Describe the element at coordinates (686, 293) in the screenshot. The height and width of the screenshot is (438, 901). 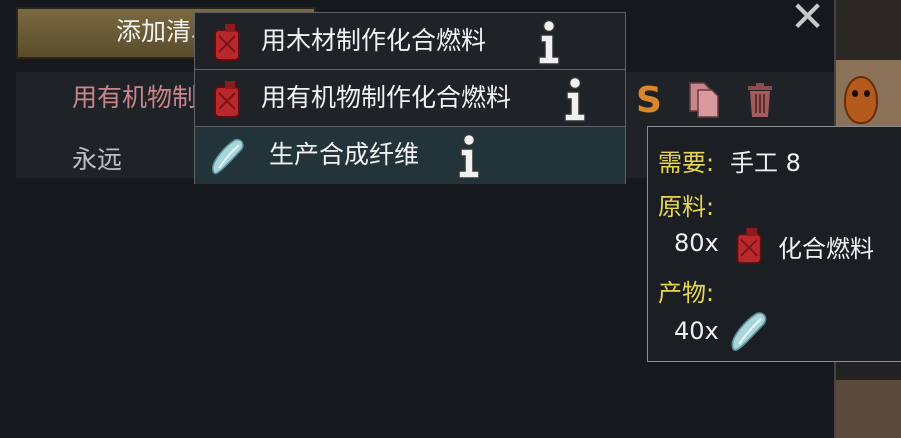
I see `products-label: 产物:` at that location.